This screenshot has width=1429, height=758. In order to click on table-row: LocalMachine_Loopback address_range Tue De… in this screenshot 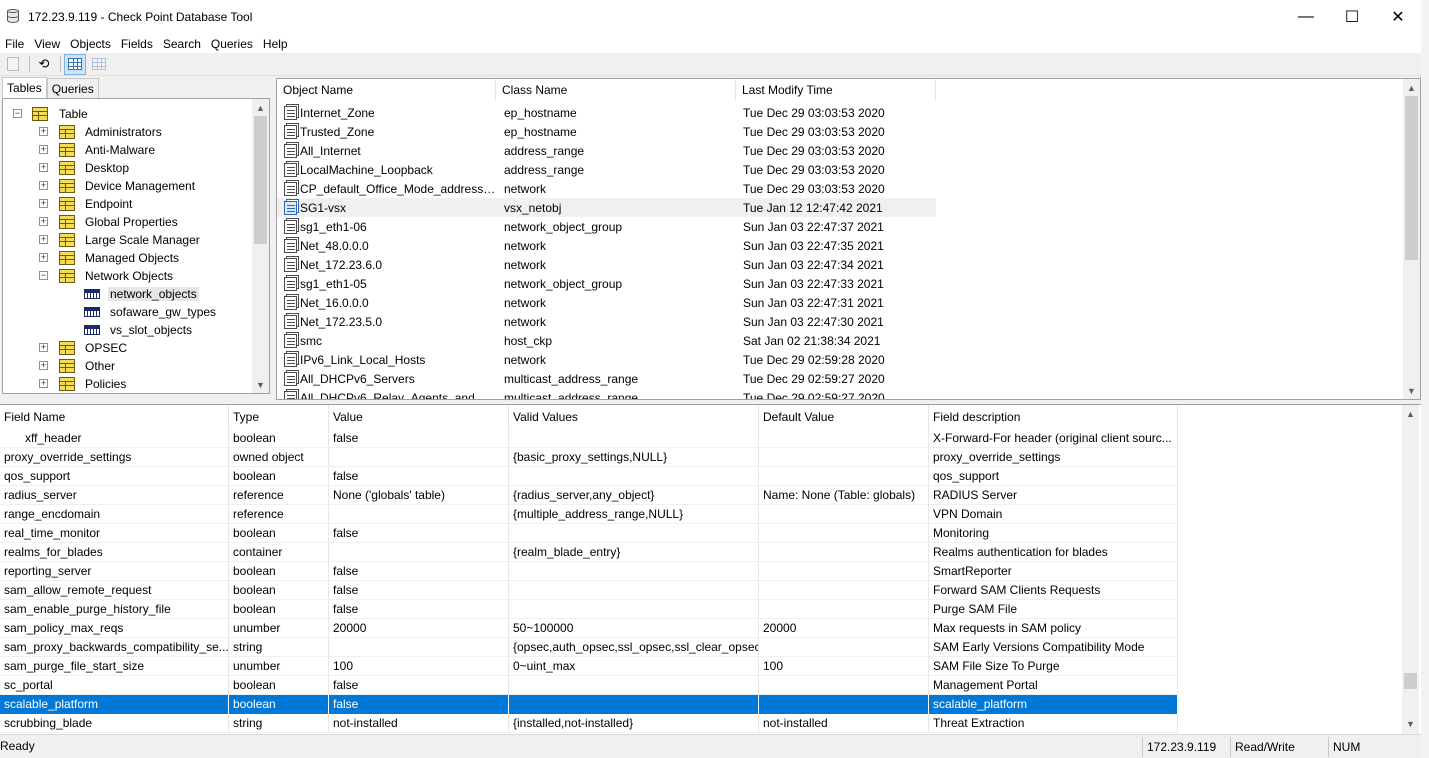, I will do `click(606, 169)`.